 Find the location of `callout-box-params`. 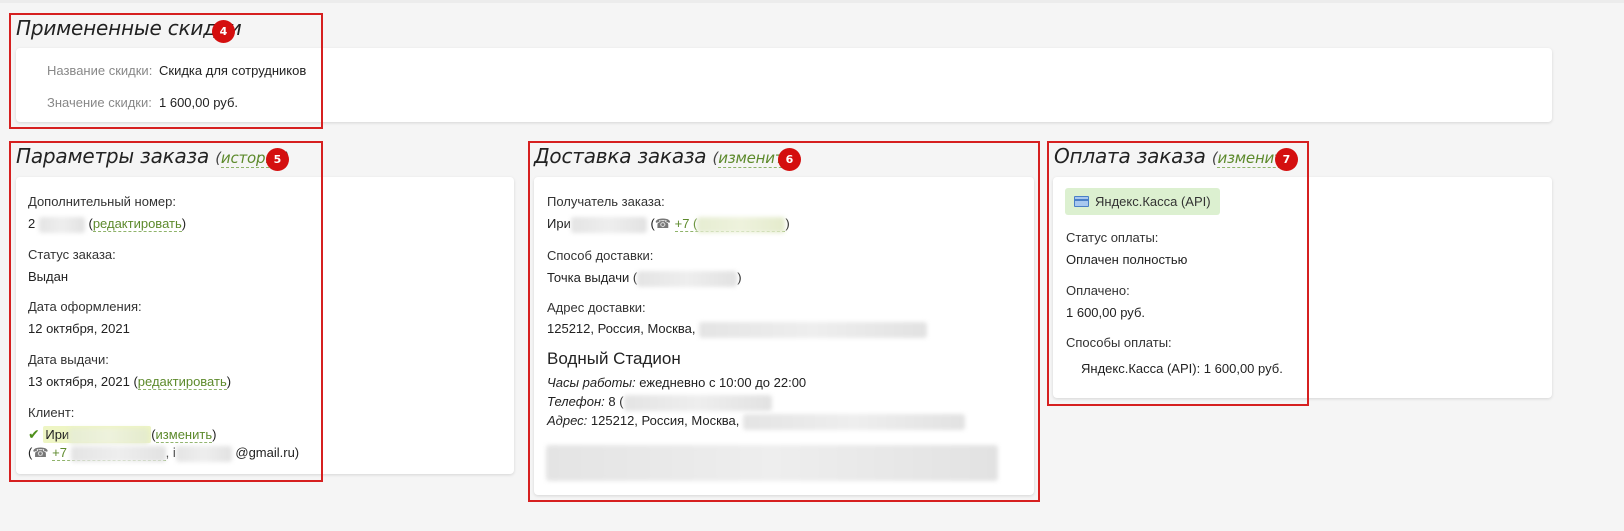

callout-box-params is located at coordinates (166, 311).